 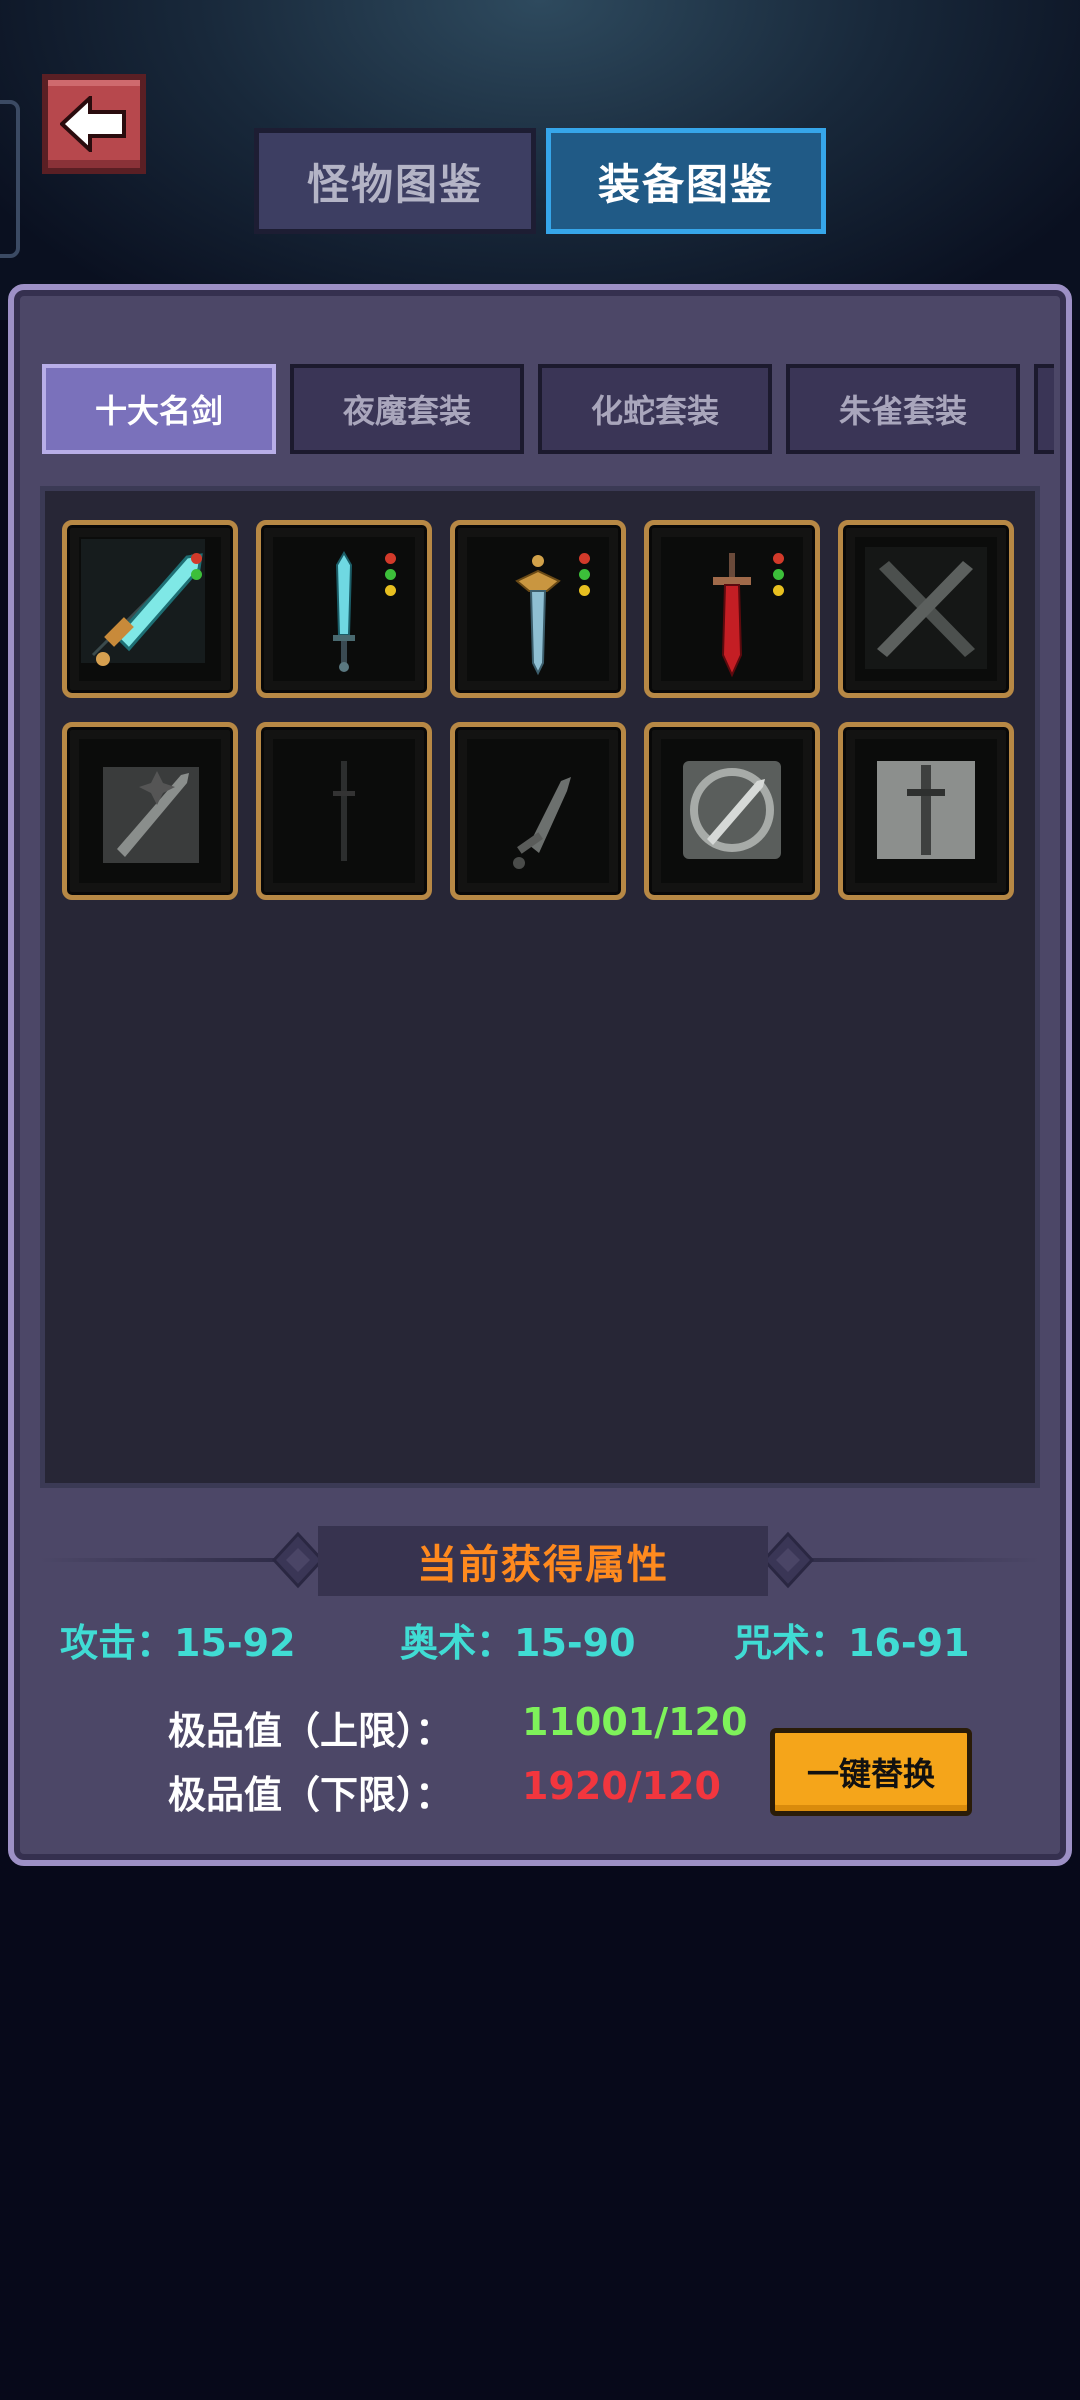 I want to click on back-button, so click(x=94, y=124).